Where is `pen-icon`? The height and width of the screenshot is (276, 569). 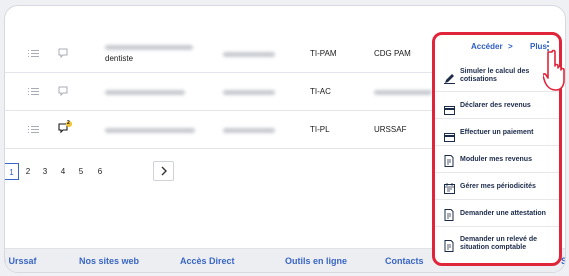
pen-icon is located at coordinates (449, 77).